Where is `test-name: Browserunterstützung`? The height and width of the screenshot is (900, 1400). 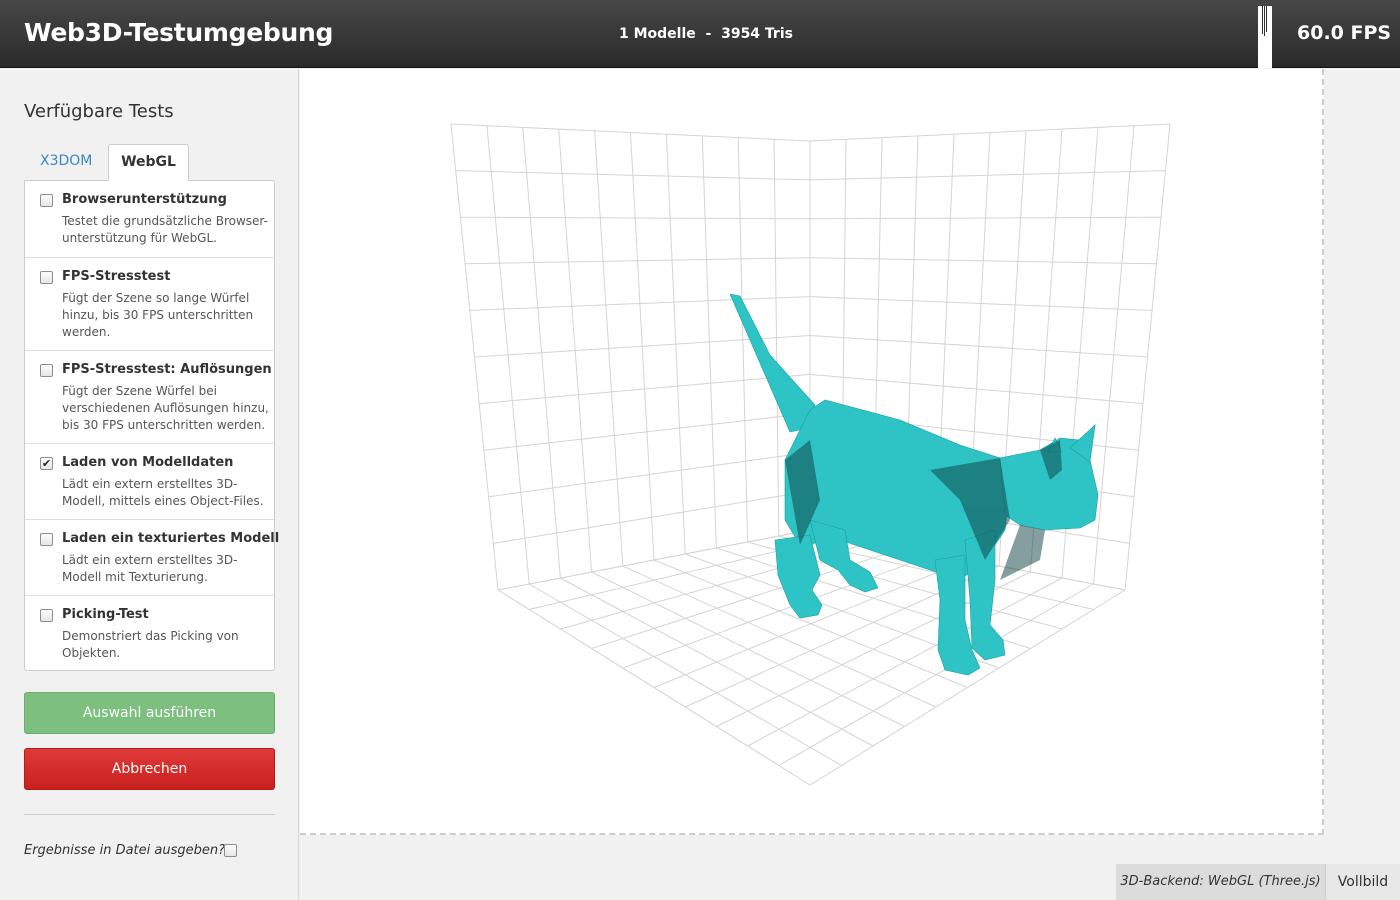
test-name: Browserunterstützung is located at coordinates (144, 199).